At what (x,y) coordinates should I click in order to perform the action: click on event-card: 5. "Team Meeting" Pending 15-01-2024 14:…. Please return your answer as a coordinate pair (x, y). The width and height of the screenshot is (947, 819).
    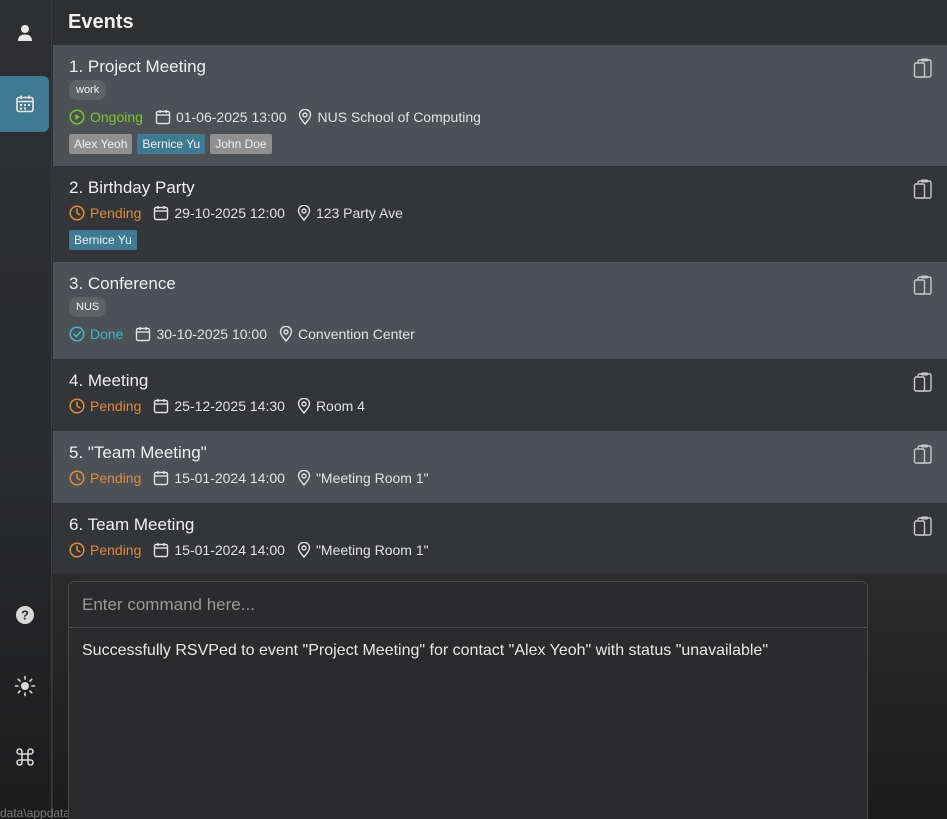
    Looking at the image, I should click on (500, 467).